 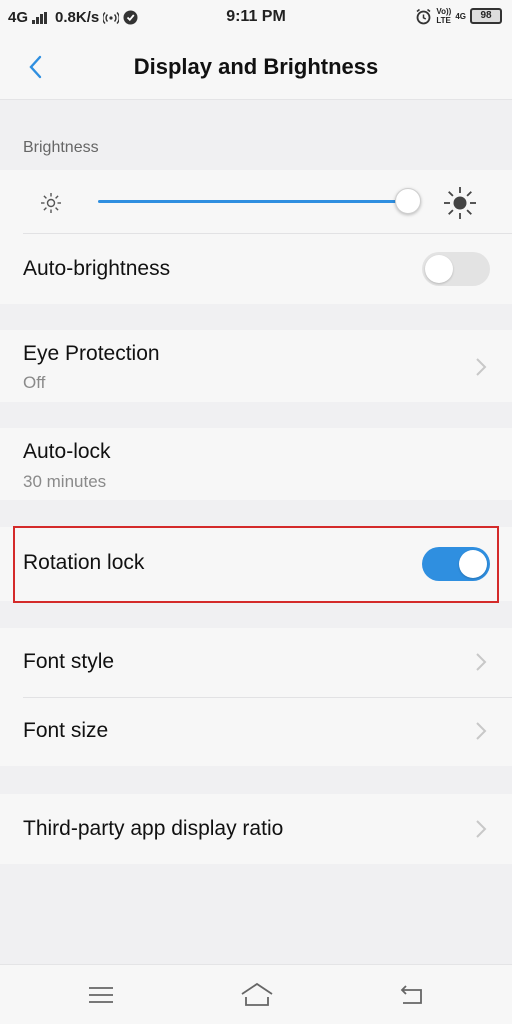 I want to click on eye-protection-value: Off, so click(x=34, y=382).